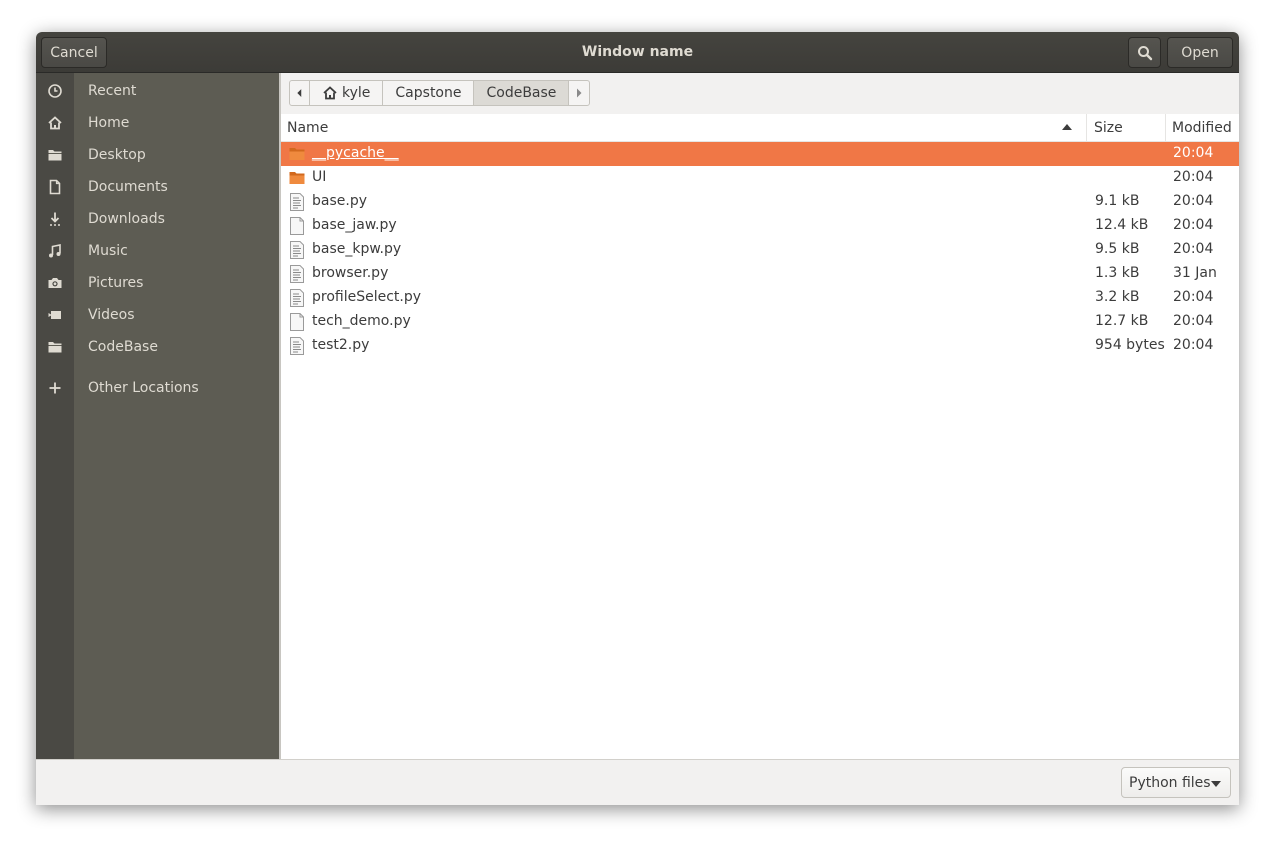  I want to click on video-icon, so click(54, 315).